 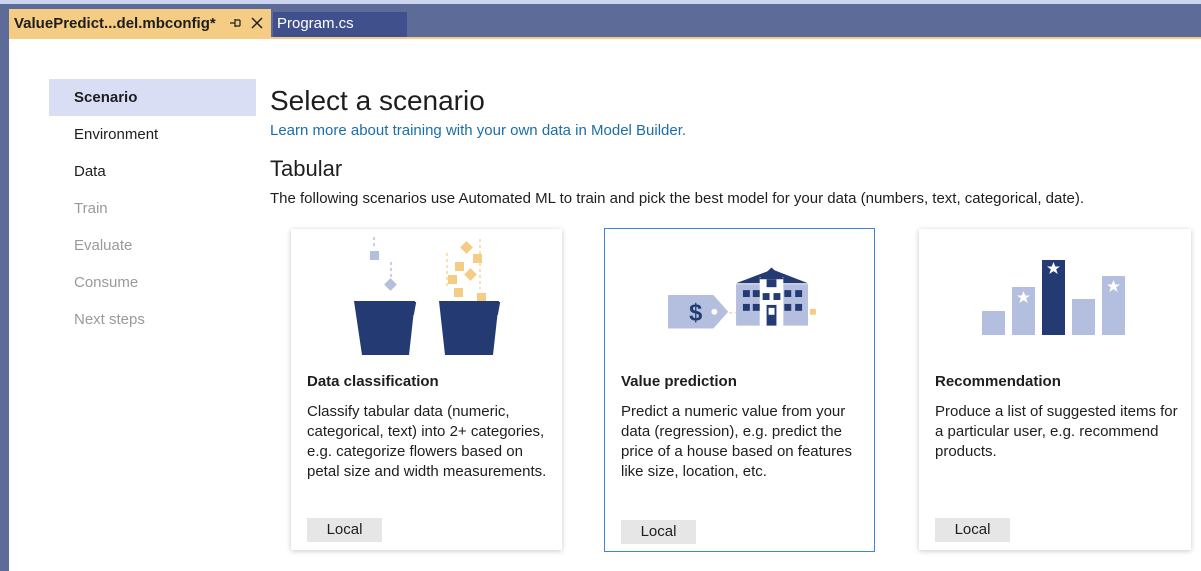 I want to click on tab-title: ValuePredict...del.mbconfig*, so click(x=115, y=23).